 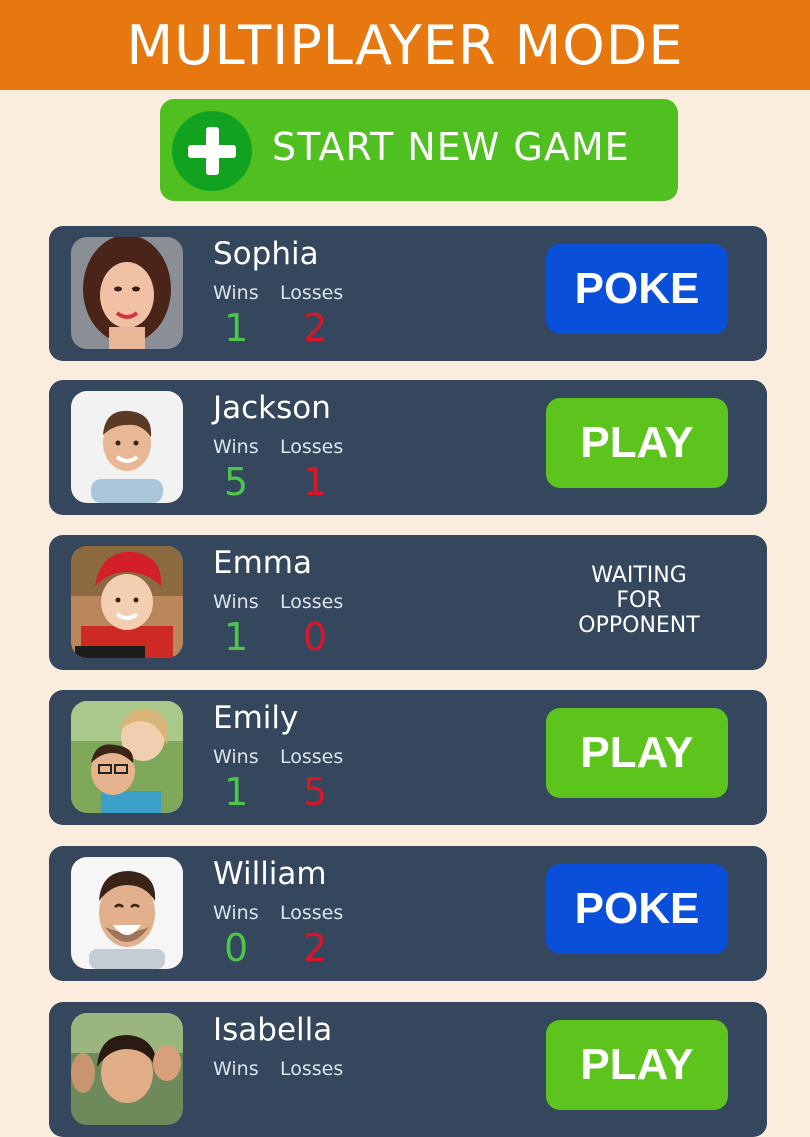 What do you see at coordinates (451, 147) in the screenshot?
I see `start-new-game-label: START NEW GAME` at bounding box center [451, 147].